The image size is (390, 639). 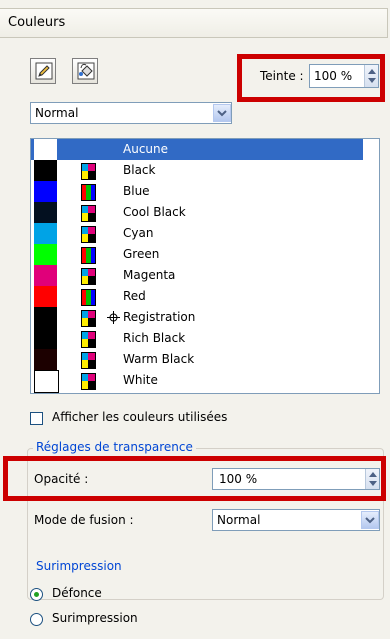 I want to click on swatch-name: Cyan, so click(x=138, y=233).